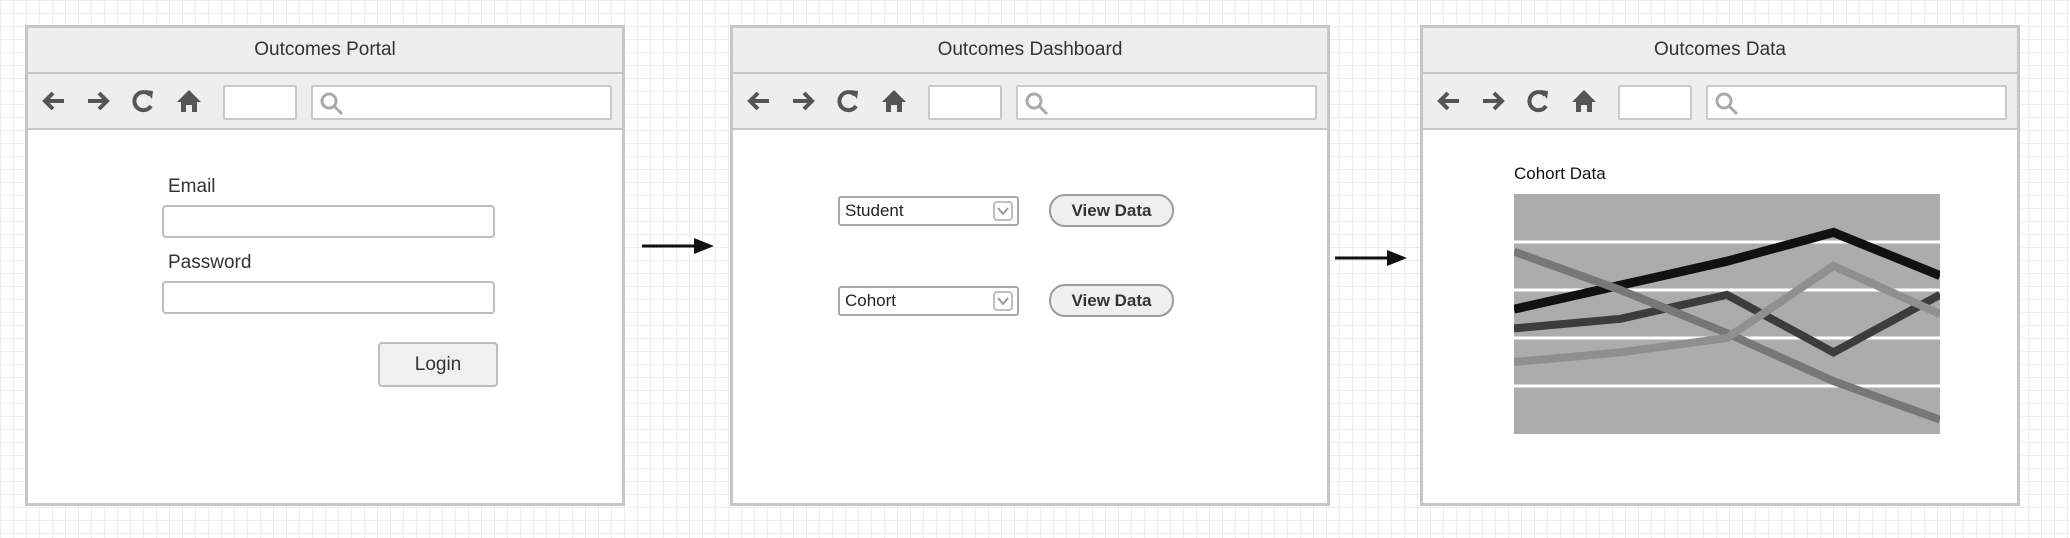 This screenshot has width=2070, height=538. I want to click on password-label: Password, so click(210, 262).